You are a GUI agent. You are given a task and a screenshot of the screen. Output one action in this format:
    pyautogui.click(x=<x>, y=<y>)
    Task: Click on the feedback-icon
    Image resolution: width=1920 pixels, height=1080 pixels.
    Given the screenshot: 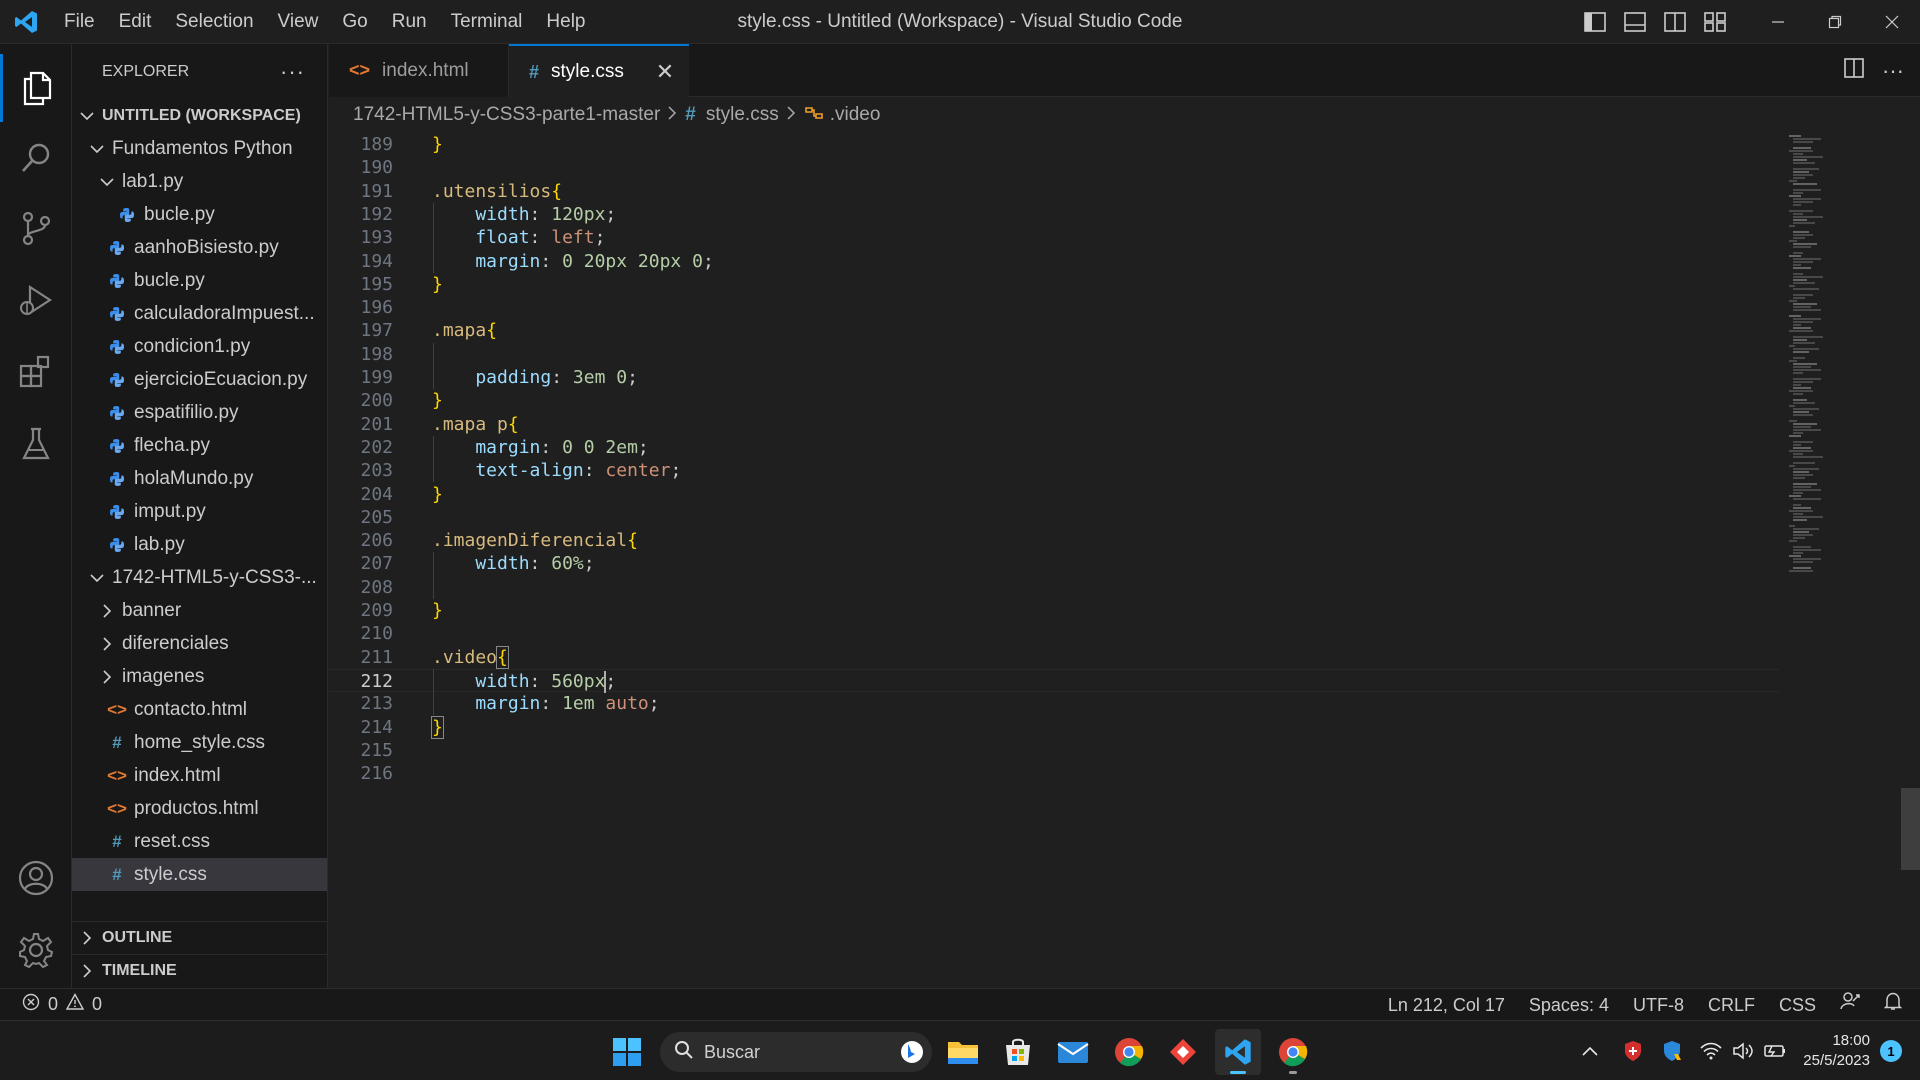 What is the action you would take?
    pyautogui.click(x=1850, y=1005)
    